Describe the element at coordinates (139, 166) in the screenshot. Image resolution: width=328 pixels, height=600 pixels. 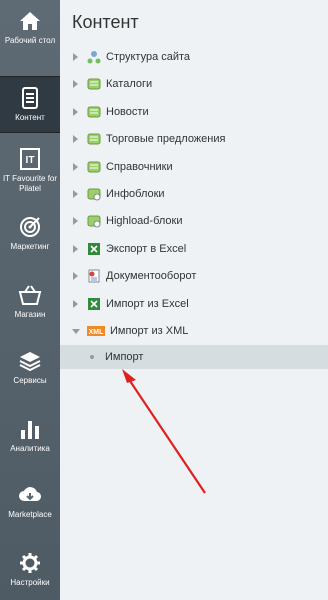
I see `tree-item-label: Справочники` at that location.